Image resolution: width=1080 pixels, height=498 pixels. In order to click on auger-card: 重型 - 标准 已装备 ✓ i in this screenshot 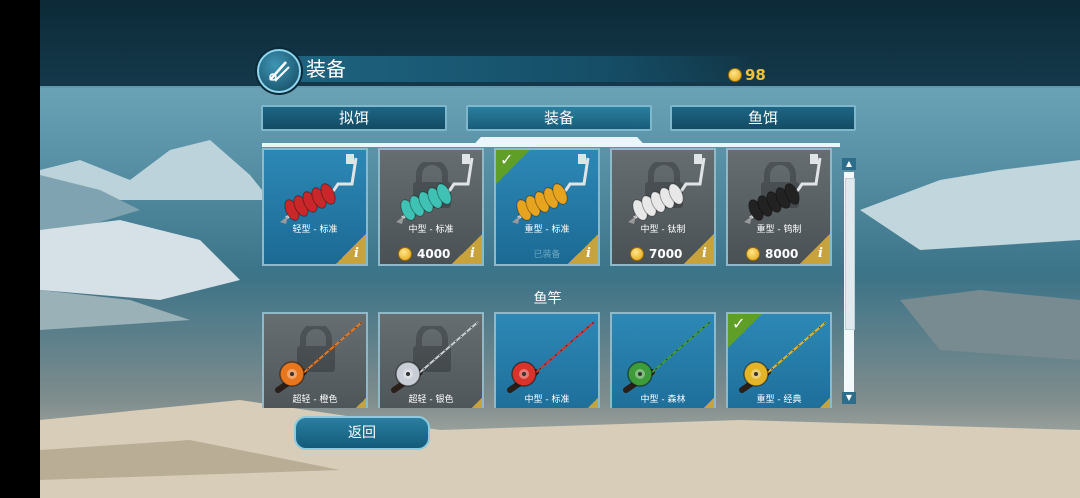, I will do `click(547, 207)`.